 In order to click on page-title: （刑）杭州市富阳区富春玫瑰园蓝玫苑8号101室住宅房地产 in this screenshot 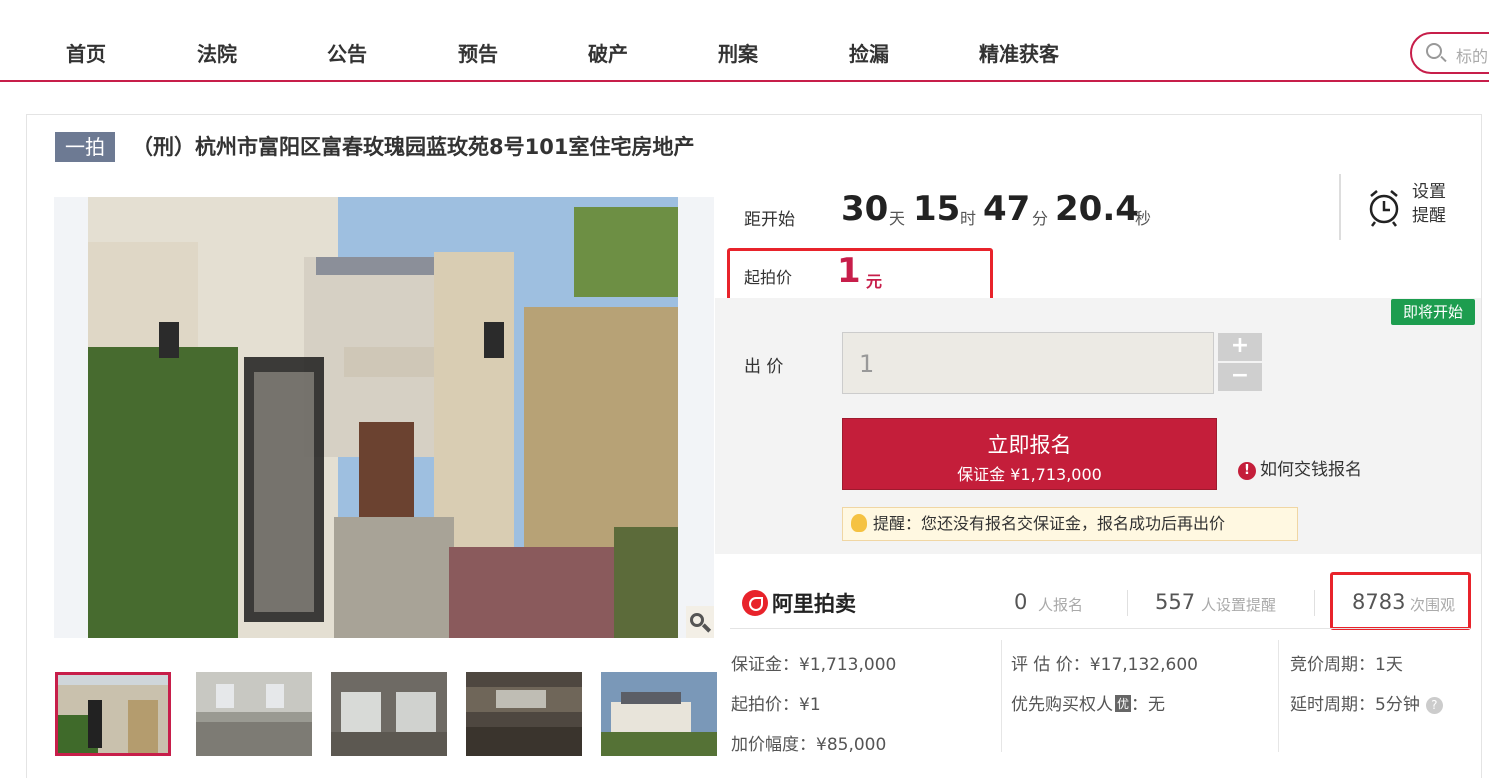, I will do `click(413, 147)`.